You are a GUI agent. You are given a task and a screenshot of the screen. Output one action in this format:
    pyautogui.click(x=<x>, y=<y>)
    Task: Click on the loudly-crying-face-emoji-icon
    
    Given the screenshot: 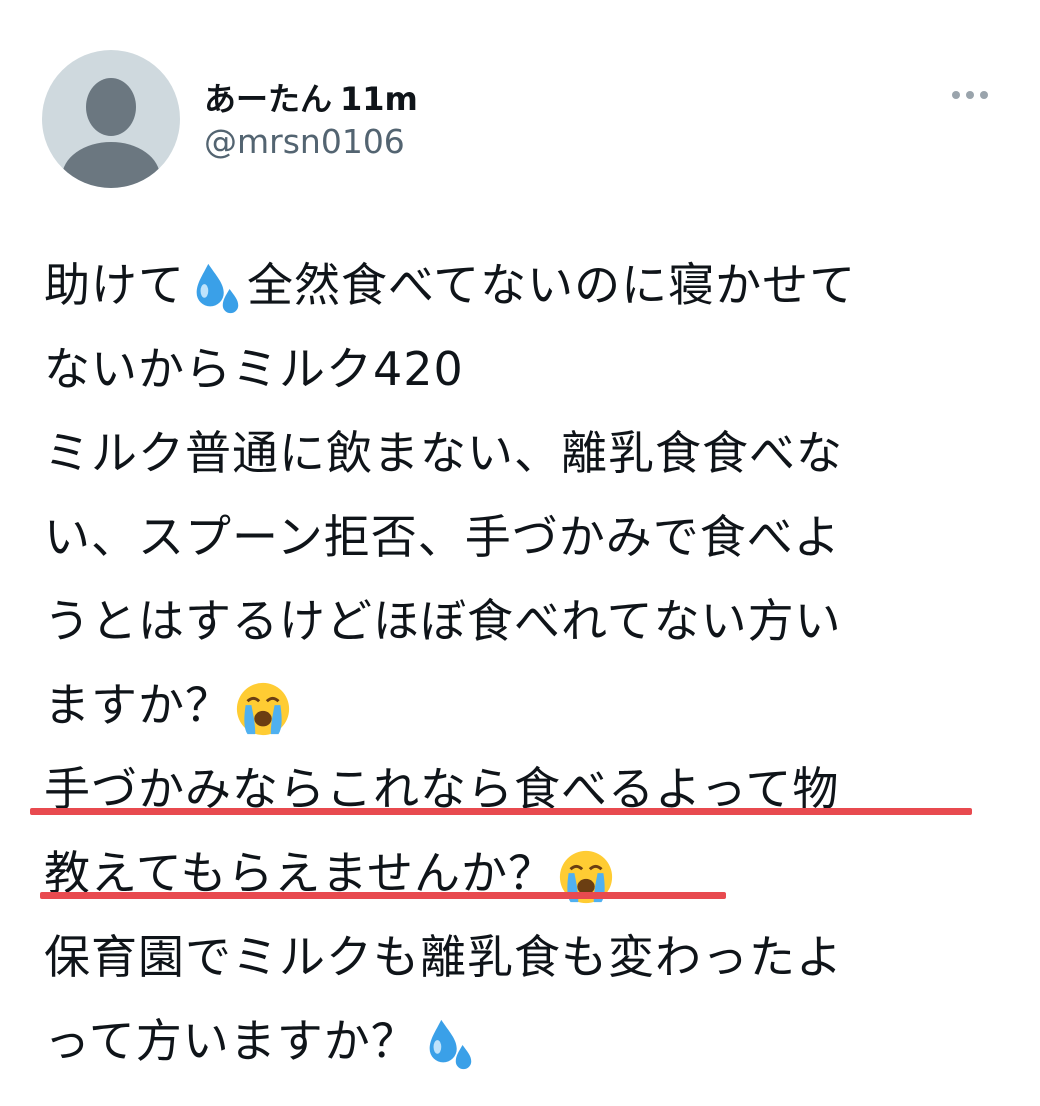 What is the action you would take?
    pyautogui.click(x=263, y=708)
    